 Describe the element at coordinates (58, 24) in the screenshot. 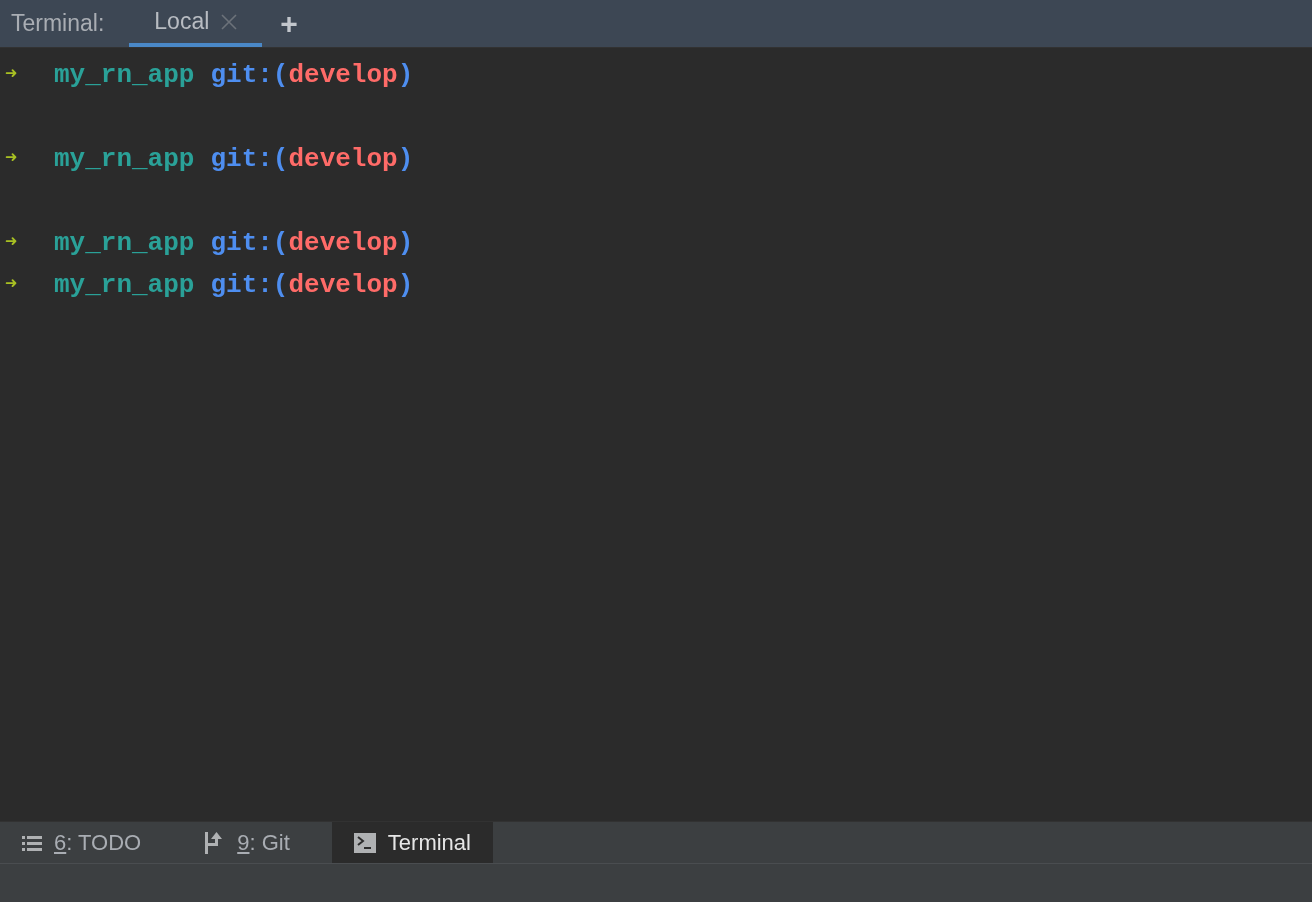

I see `terminal-title: Terminal:` at that location.